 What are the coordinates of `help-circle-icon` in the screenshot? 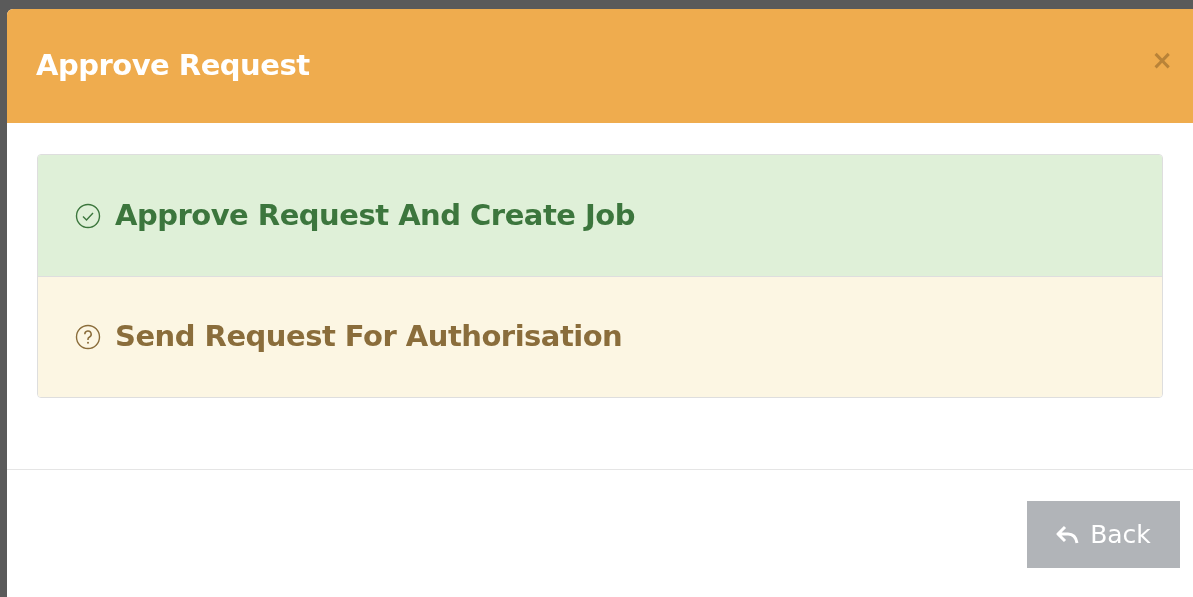 It's located at (88, 337).